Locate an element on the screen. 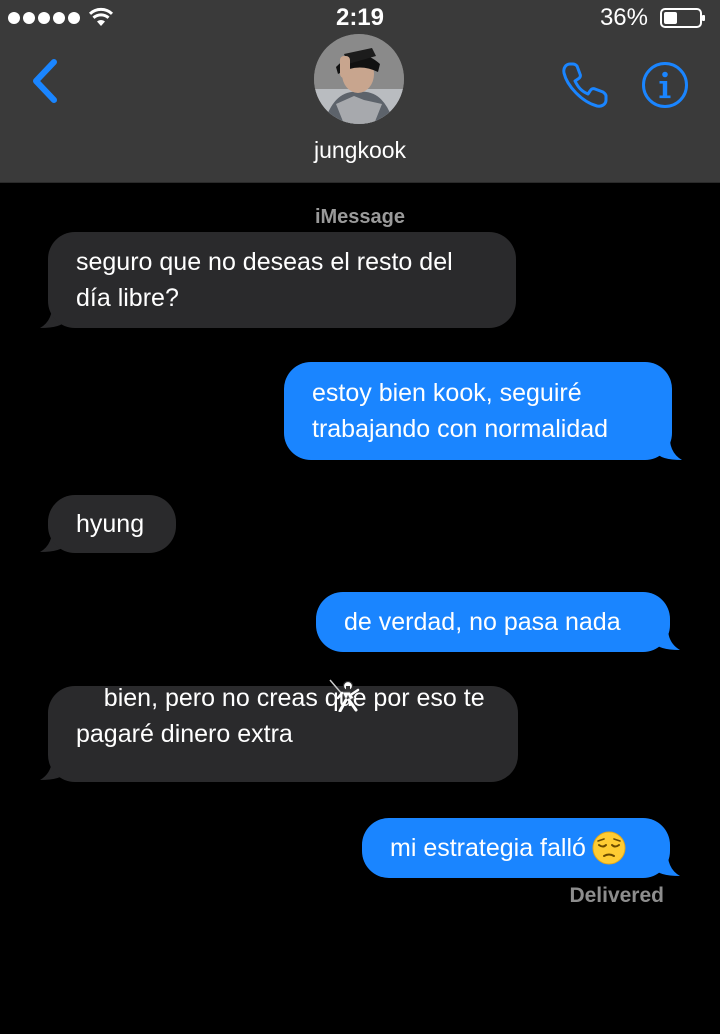  message-bubble-outgoing: de verdad, no pasa nada is located at coordinates (493, 622).